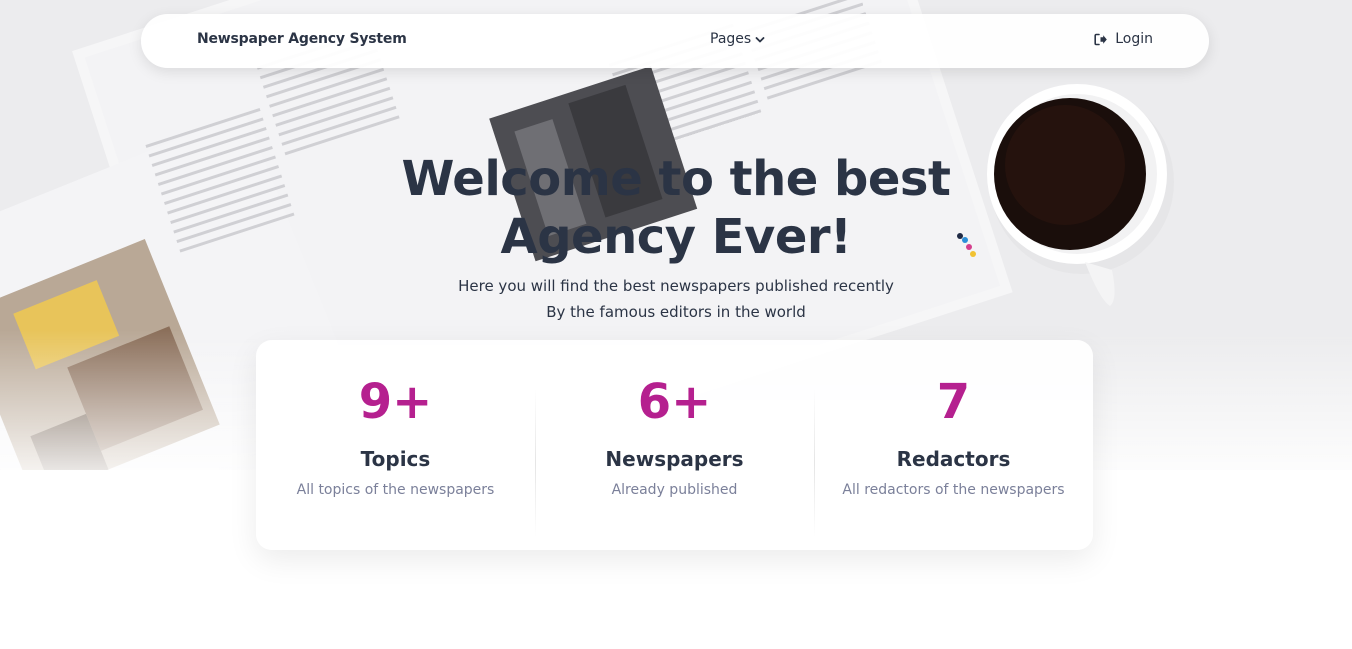 The width and height of the screenshot is (1352, 649). Describe the element at coordinates (760, 39) in the screenshot. I see `chevron-down-icon` at that location.